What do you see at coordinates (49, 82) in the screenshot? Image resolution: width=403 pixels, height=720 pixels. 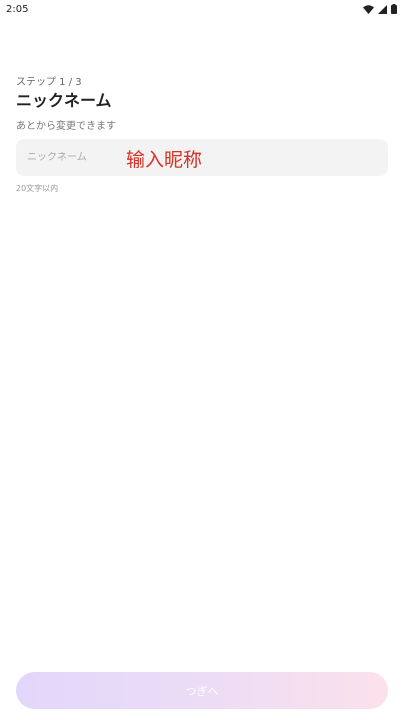 I see `step-indicator: ステップ 1 / 3` at bounding box center [49, 82].